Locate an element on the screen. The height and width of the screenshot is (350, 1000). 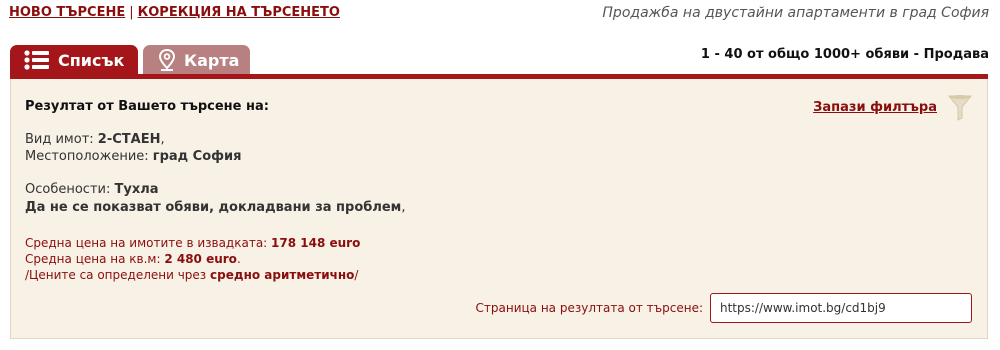
property-type-label: Вид имот: is located at coordinates (59, 139).